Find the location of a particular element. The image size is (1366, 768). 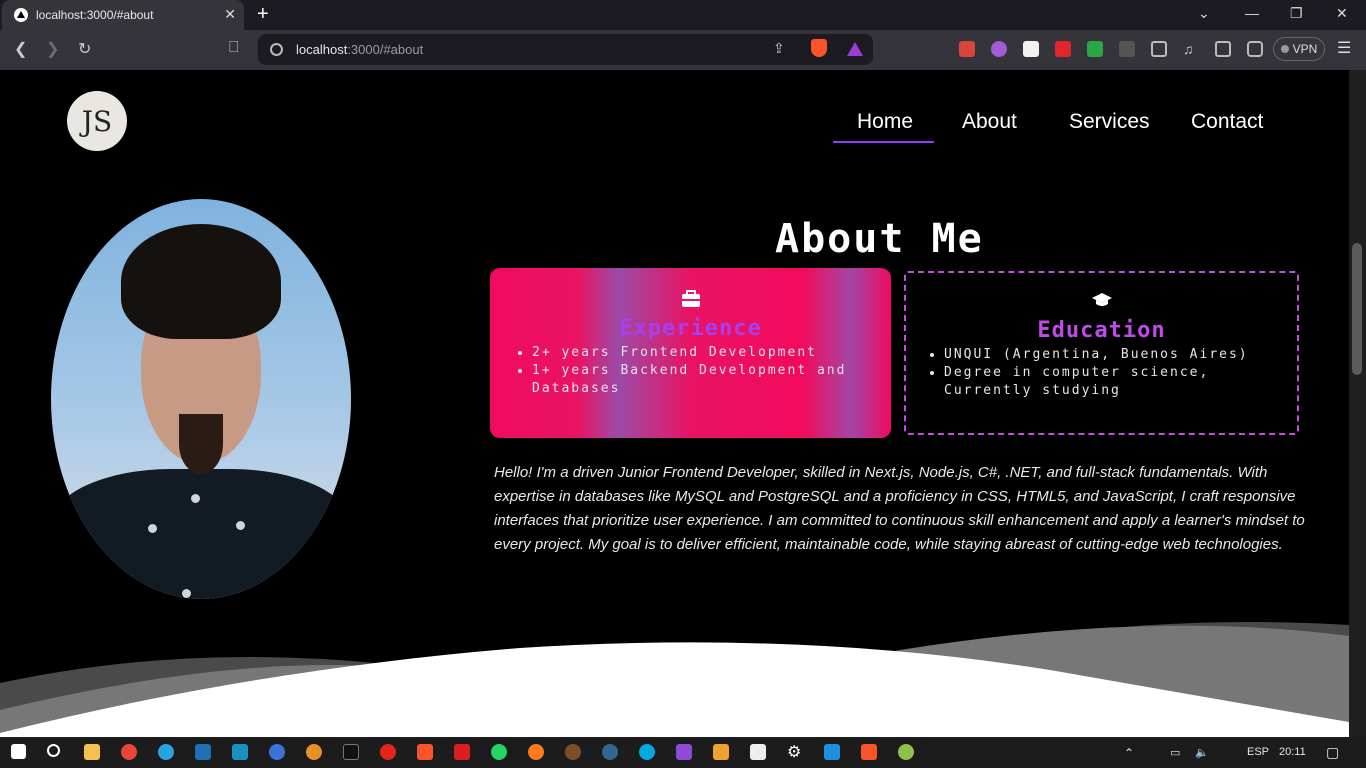

vpn-label: VPN is located at coordinates (1305, 49).